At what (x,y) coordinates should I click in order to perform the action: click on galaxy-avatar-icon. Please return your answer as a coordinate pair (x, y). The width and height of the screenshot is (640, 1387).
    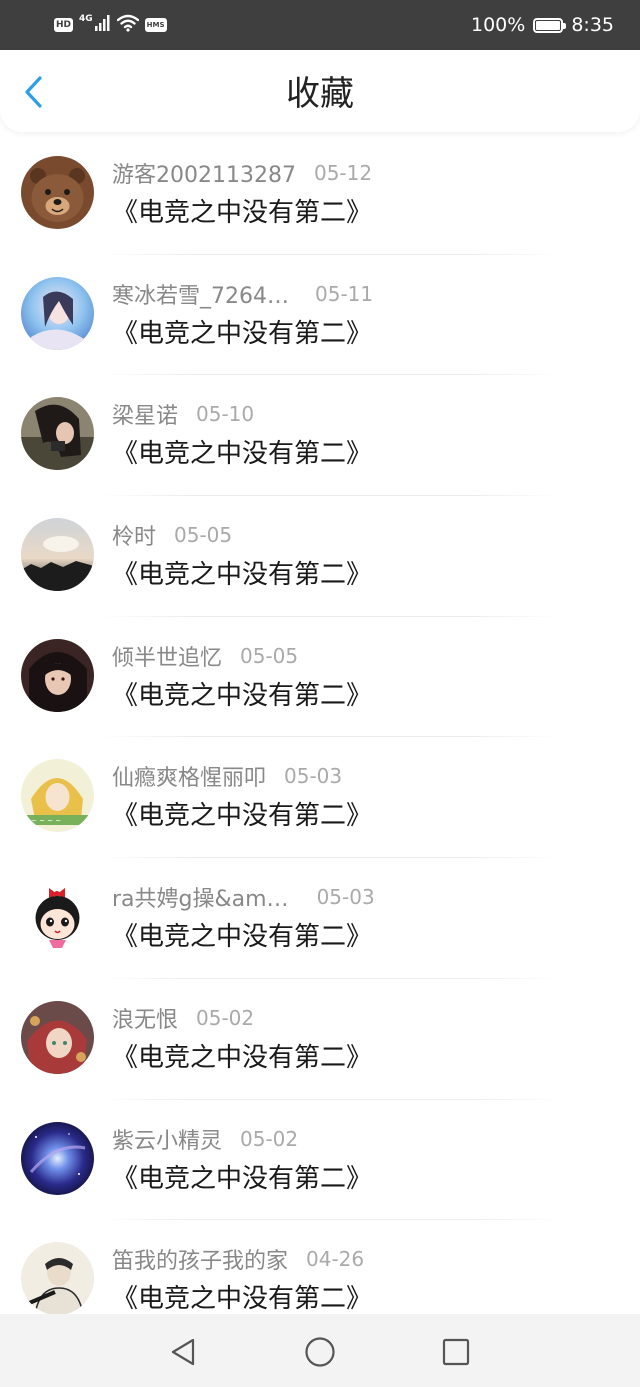
    Looking at the image, I should click on (57, 1158).